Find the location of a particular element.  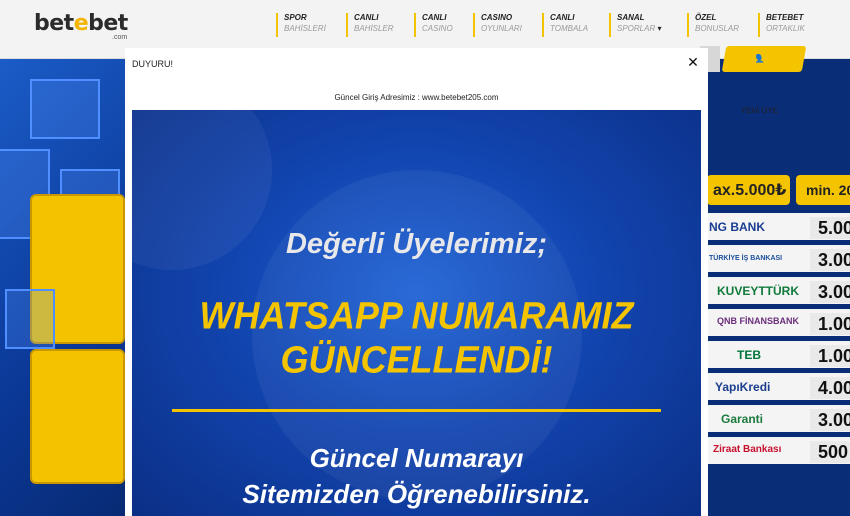

nav-sanal-sporlar: SANAL SPORLAR ▾ is located at coordinates (635, 25).